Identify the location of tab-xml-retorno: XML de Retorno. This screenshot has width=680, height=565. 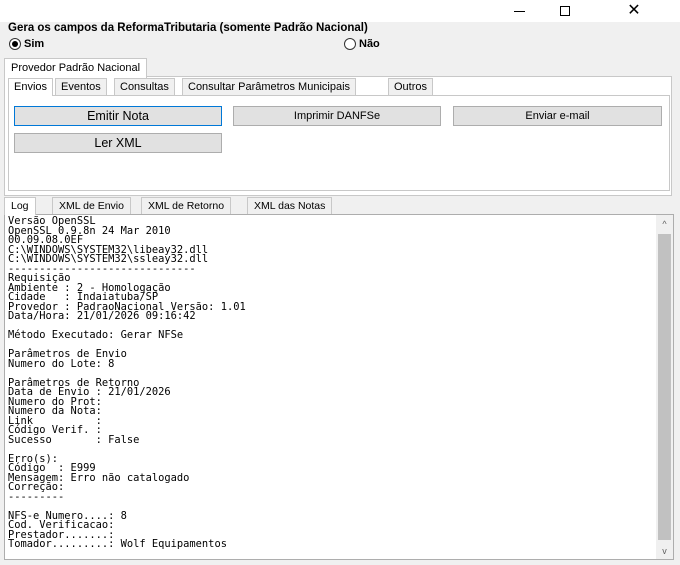
(186, 205).